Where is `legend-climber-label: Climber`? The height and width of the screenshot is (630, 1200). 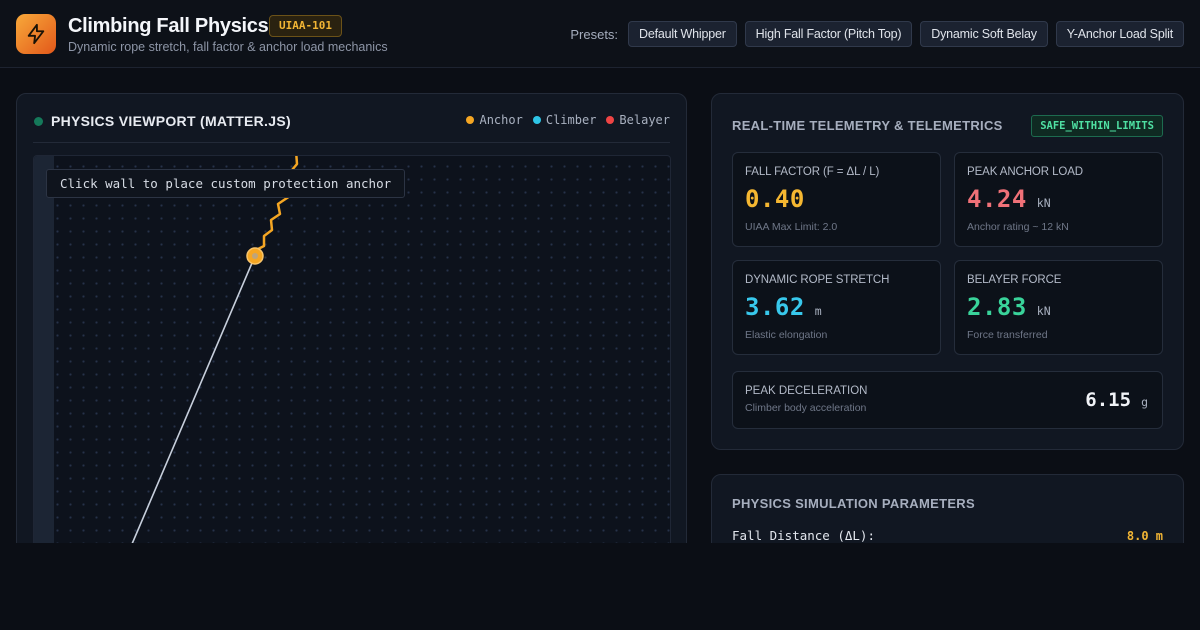 legend-climber-label: Climber is located at coordinates (571, 120).